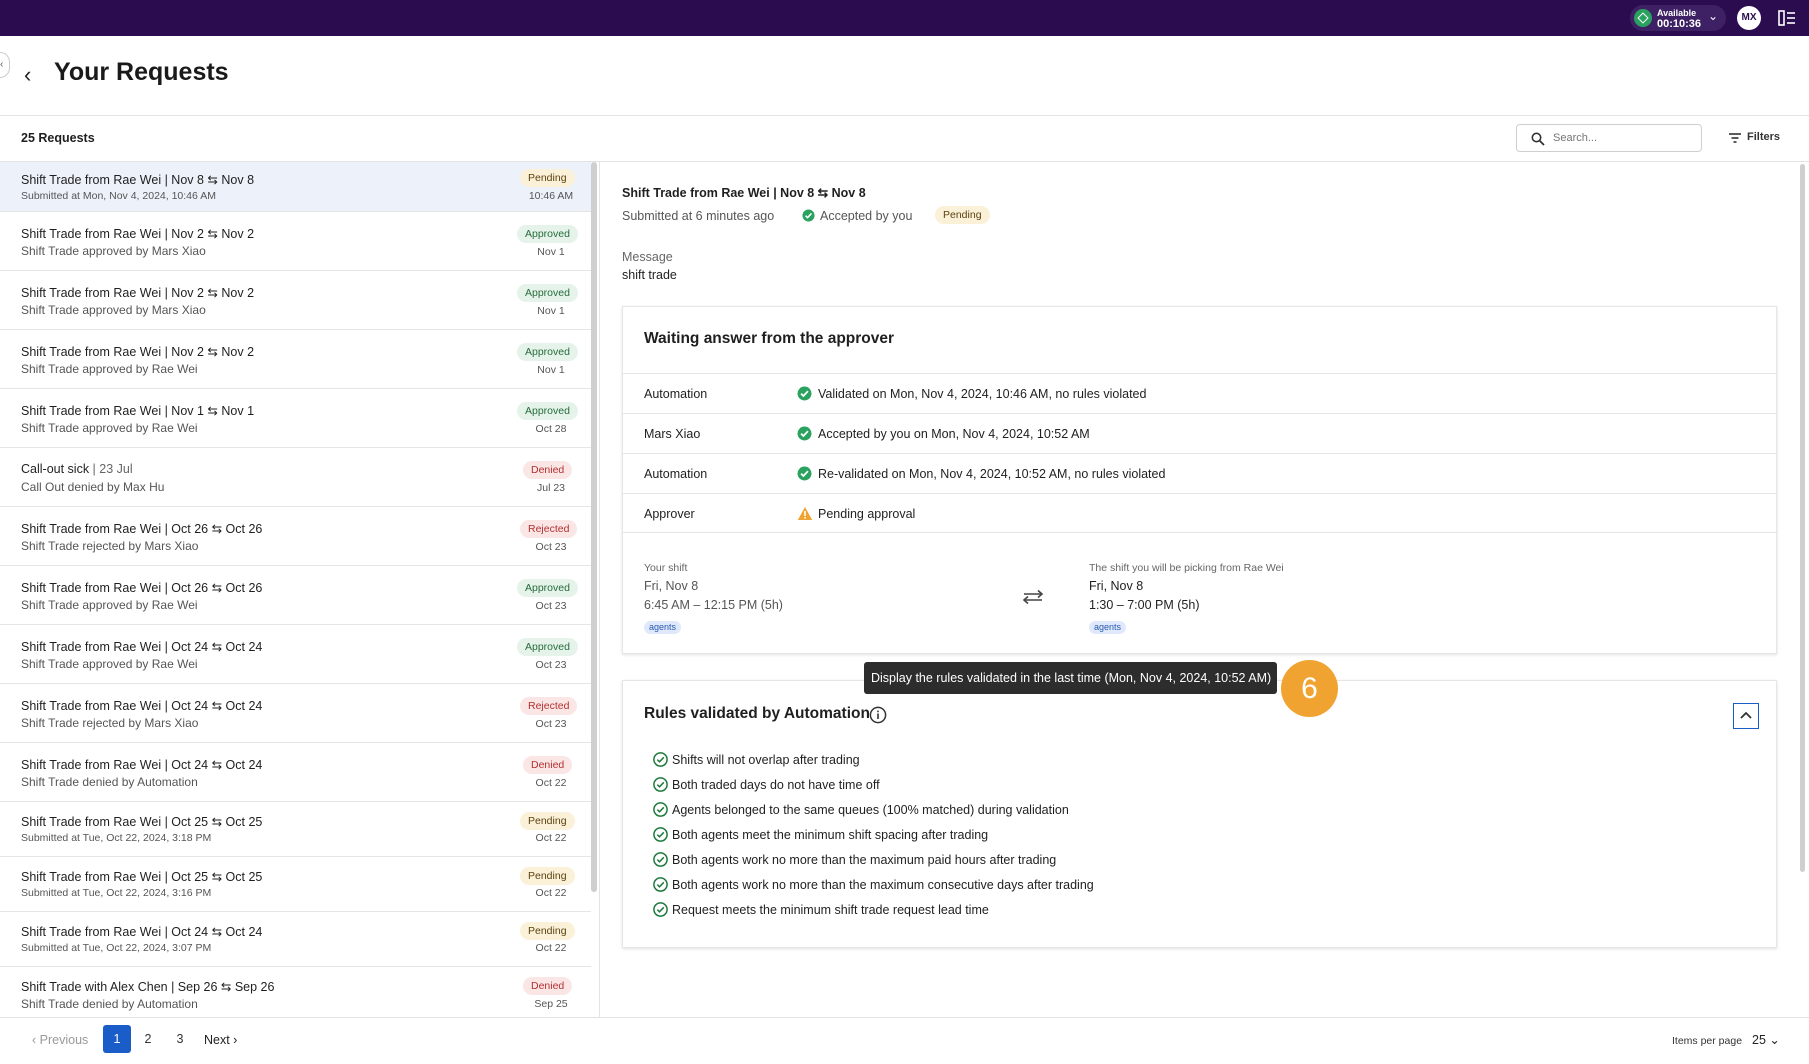 This screenshot has height=1064, width=1809. I want to click on page-2-button: 2, so click(148, 1039).